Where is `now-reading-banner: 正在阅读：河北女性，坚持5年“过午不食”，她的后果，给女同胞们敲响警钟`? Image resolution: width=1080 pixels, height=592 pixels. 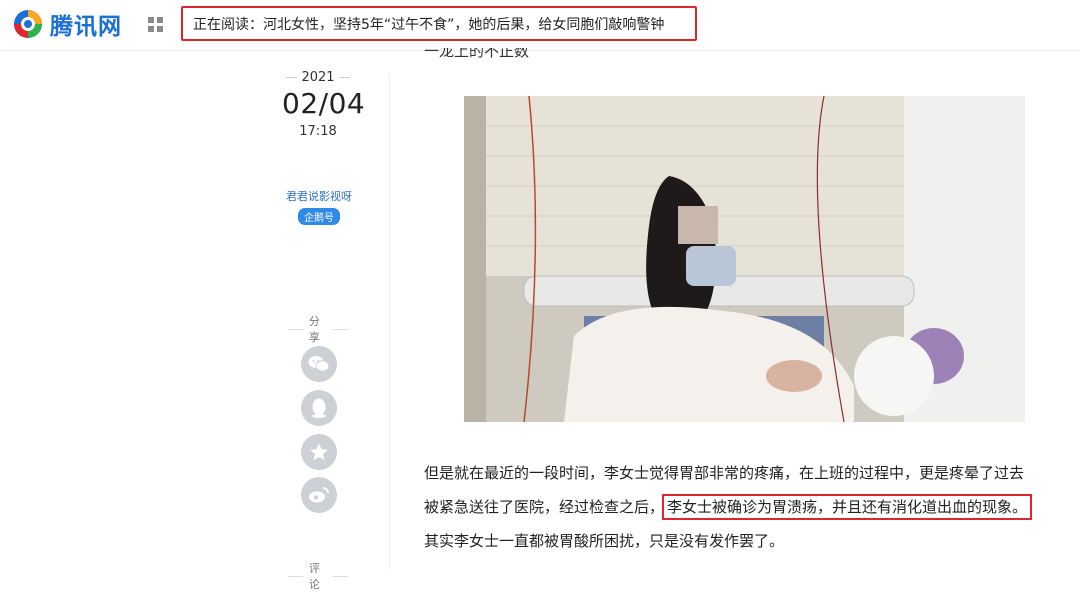
now-reading-banner: 正在阅读：河北女性，坚持5年“过午不食”，她的后果，给女同胞们敲响警钟 is located at coordinates (439, 23).